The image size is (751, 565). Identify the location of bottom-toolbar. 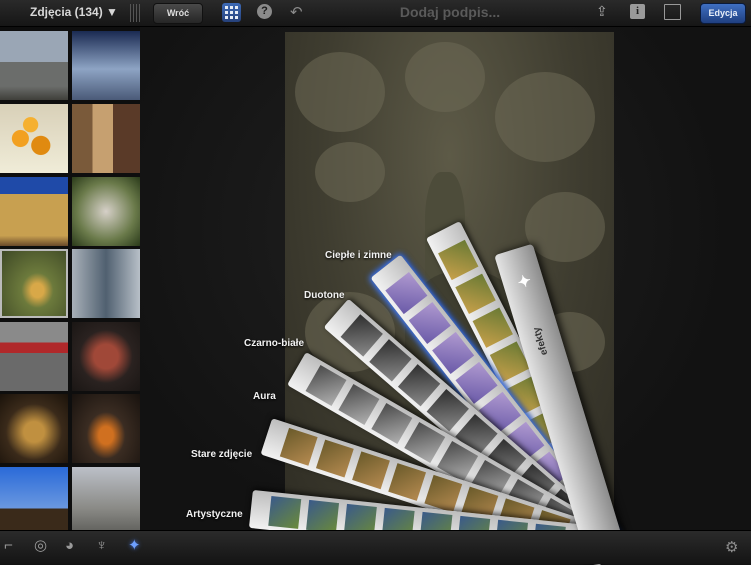
(375, 547).